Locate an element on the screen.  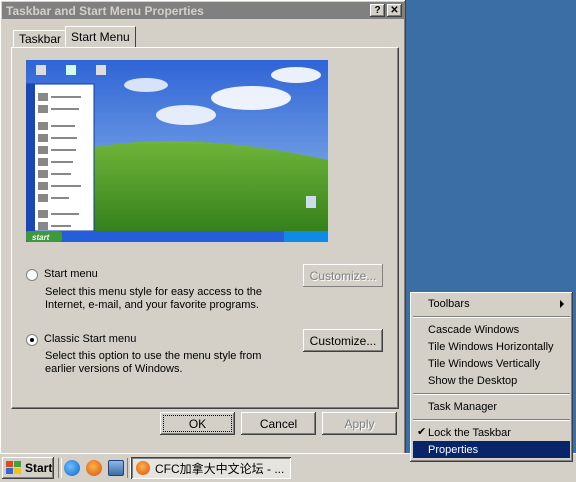
show-desktop-icon is located at coordinates (116, 468).